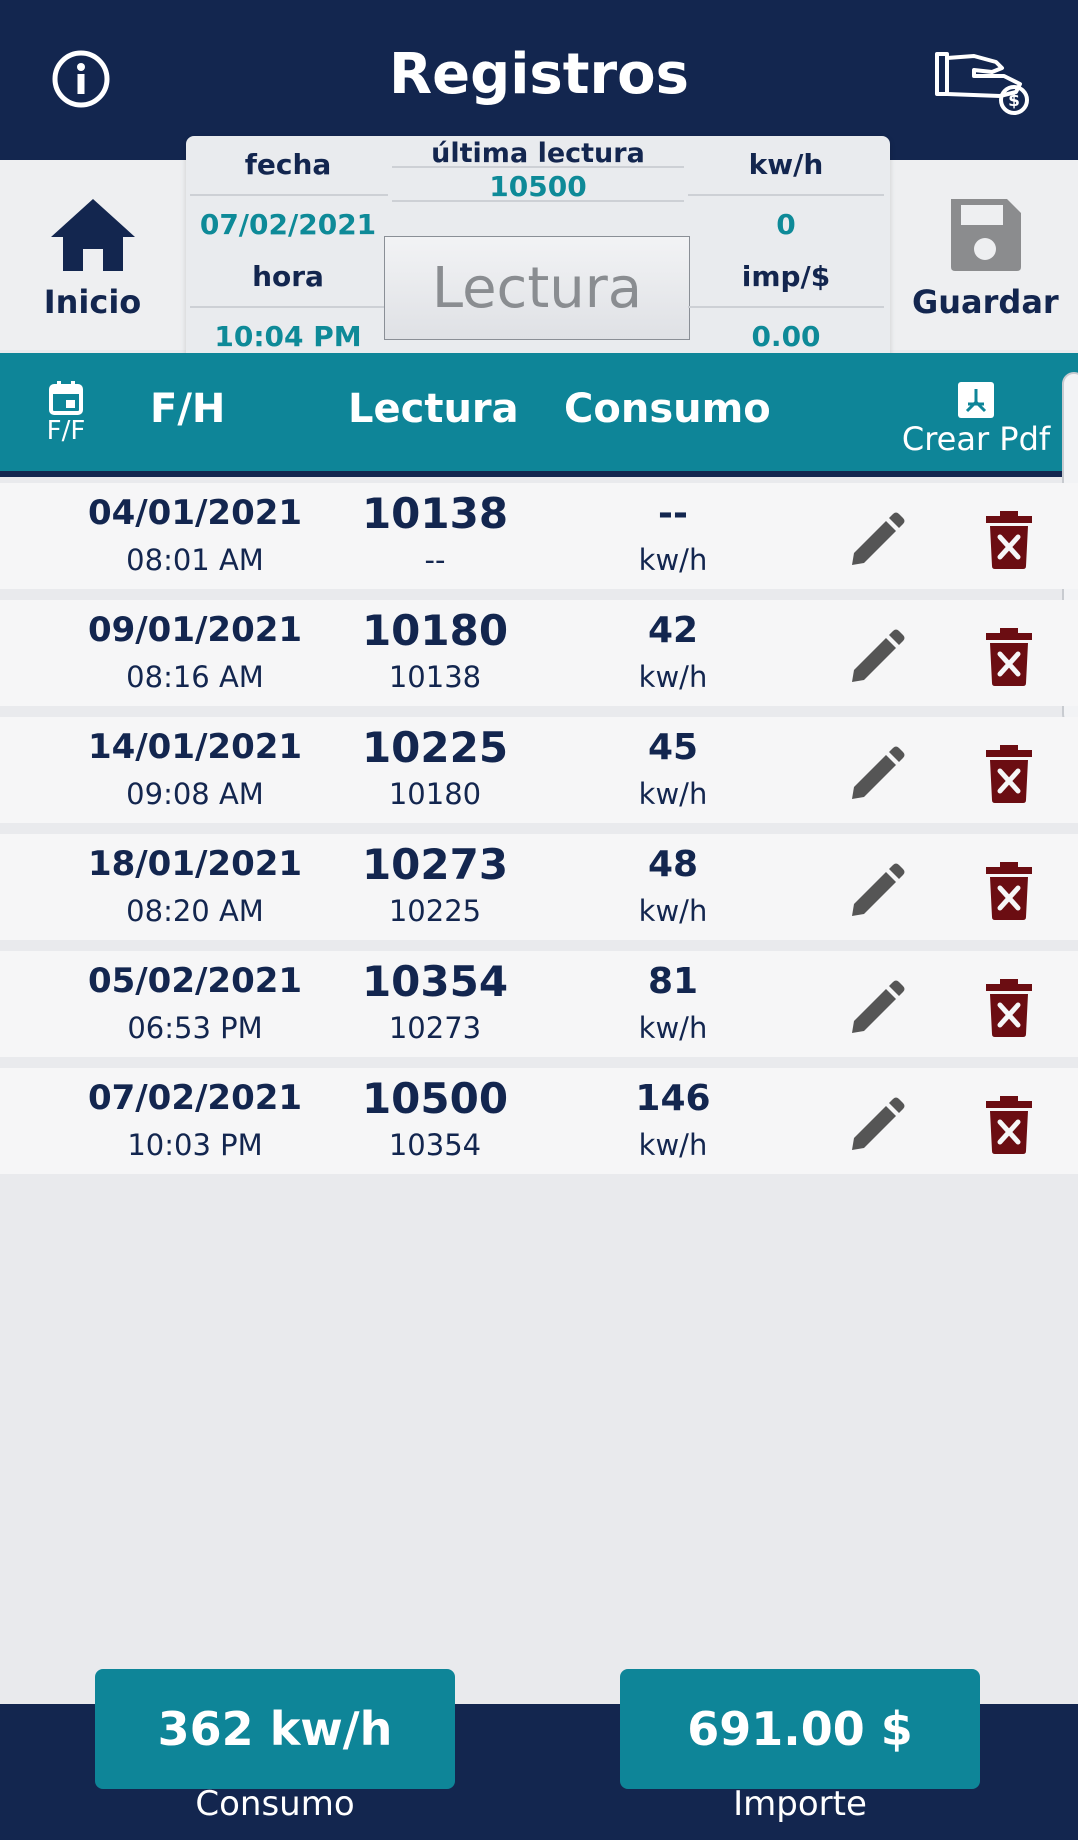 Image resolution: width=1078 pixels, height=1840 pixels. I want to click on filter-date-button: F/F, so click(66, 413).